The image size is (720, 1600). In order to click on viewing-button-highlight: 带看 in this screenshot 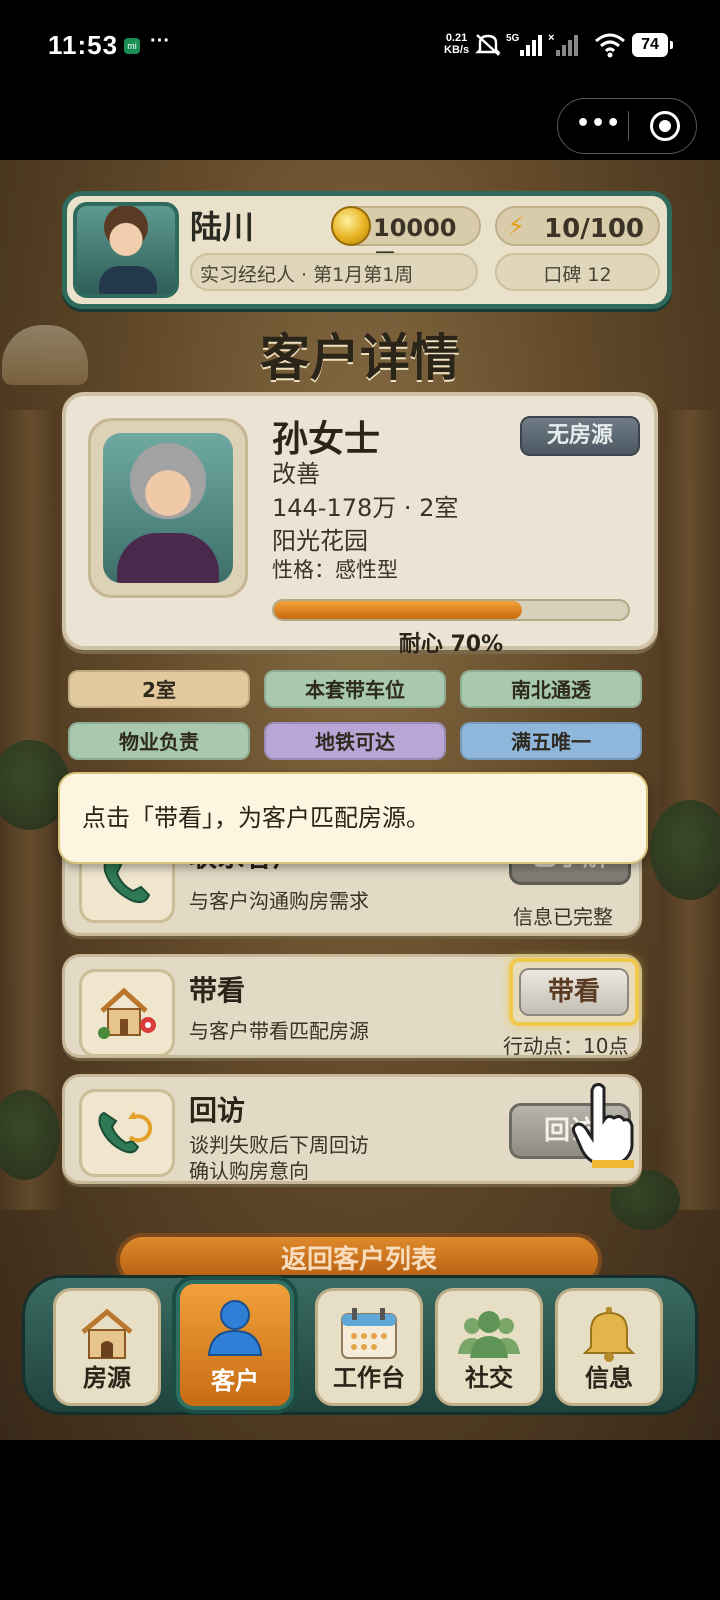, I will do `click(574, 992)`.